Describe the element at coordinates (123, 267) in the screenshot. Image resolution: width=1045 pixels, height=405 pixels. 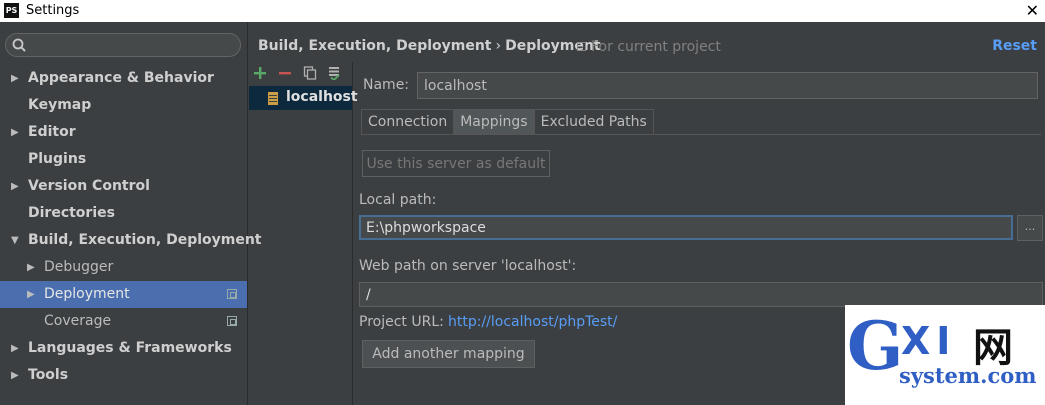
I see `nav-item-debugger: ▶ Debugger` at that location.